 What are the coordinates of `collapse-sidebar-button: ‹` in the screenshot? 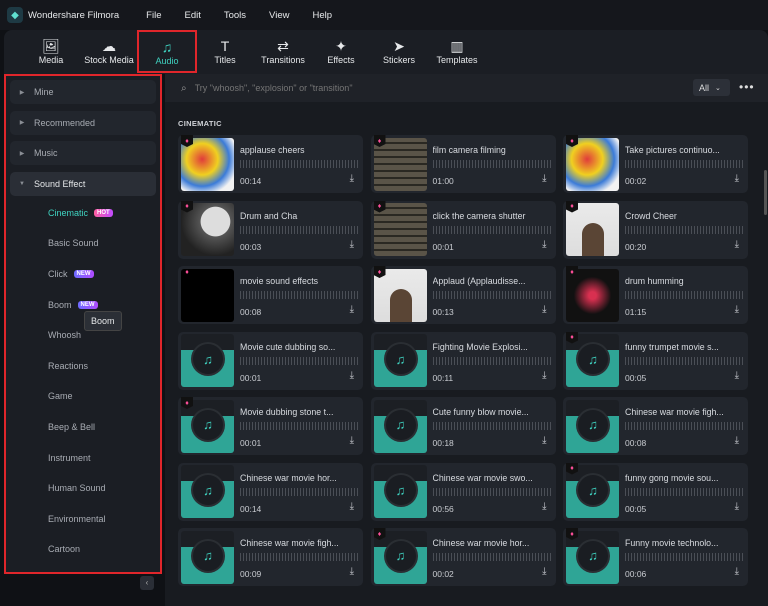 It's located at (147, 583).